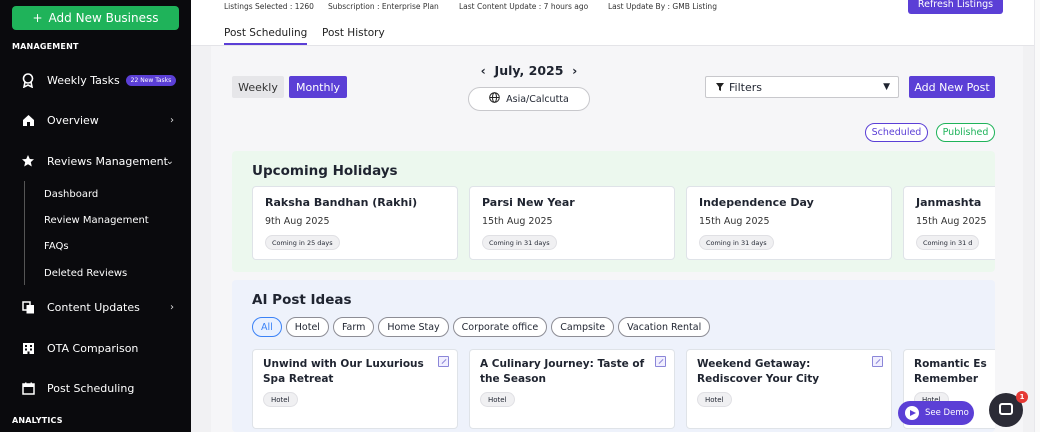 Image resolution: width=1040 pixels, height=432 pixels. What do you see at coordinates (413, 327) in the screenshot?
I see `category-chip-home-stay: Home Stay` at bounding box center [413, 327].